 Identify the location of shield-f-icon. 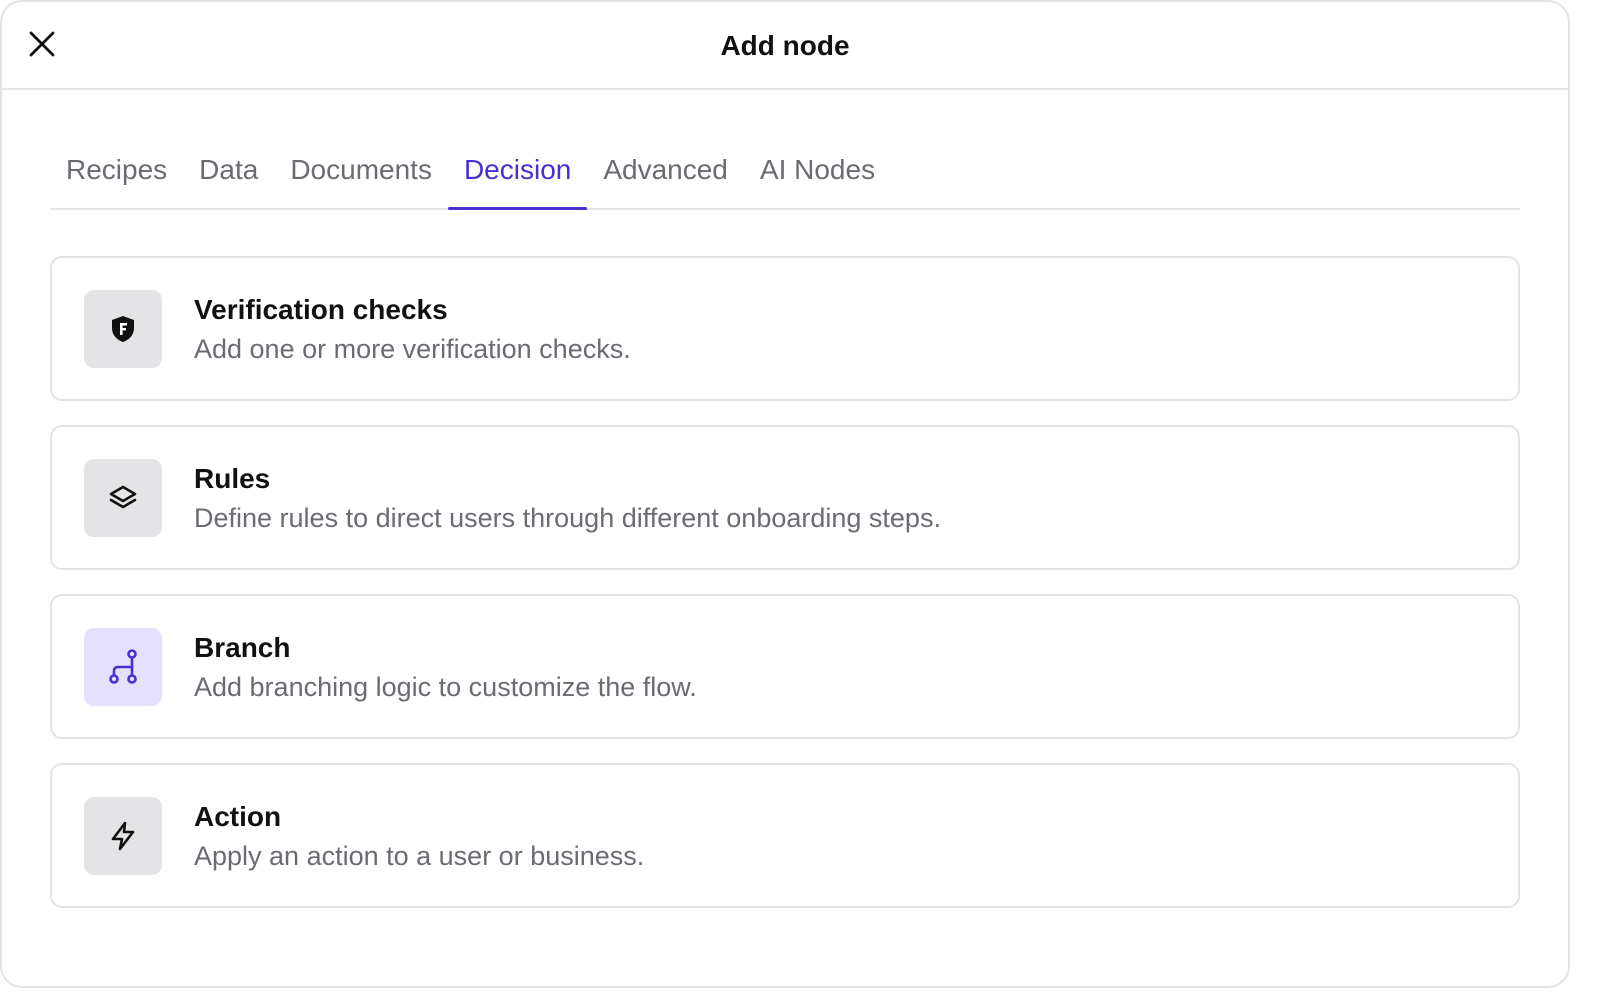
(123, 329).